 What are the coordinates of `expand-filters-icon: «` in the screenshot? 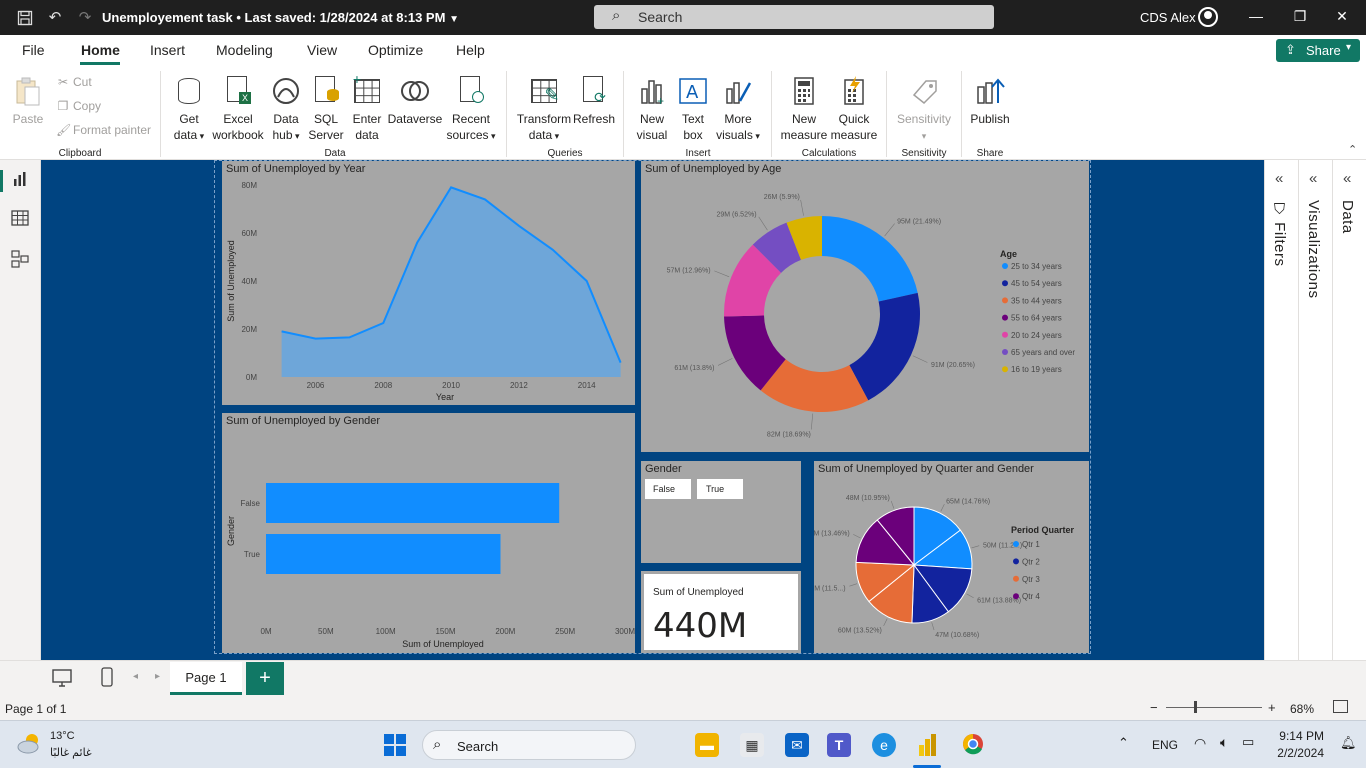 It's located at (1279, 178).